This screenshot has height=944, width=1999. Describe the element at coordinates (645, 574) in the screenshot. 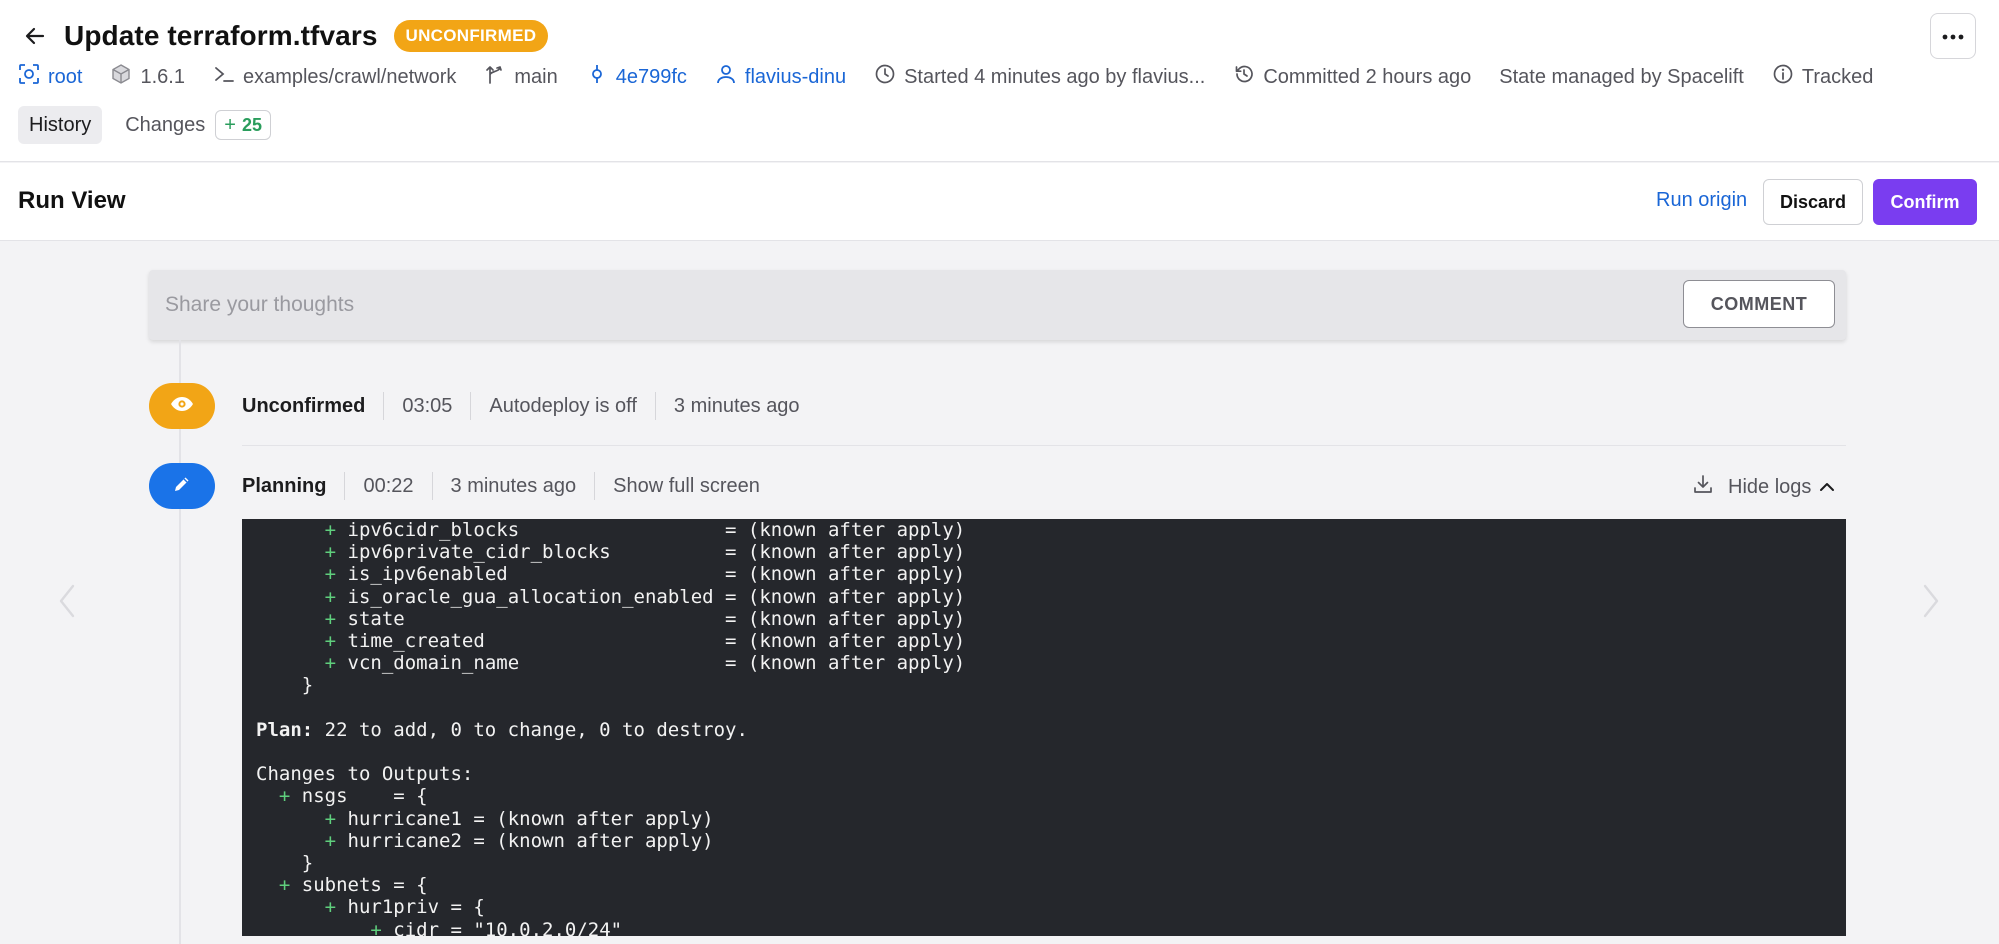

I see `log-line: + is_ipv6enabled = (known after apply)` at that location.